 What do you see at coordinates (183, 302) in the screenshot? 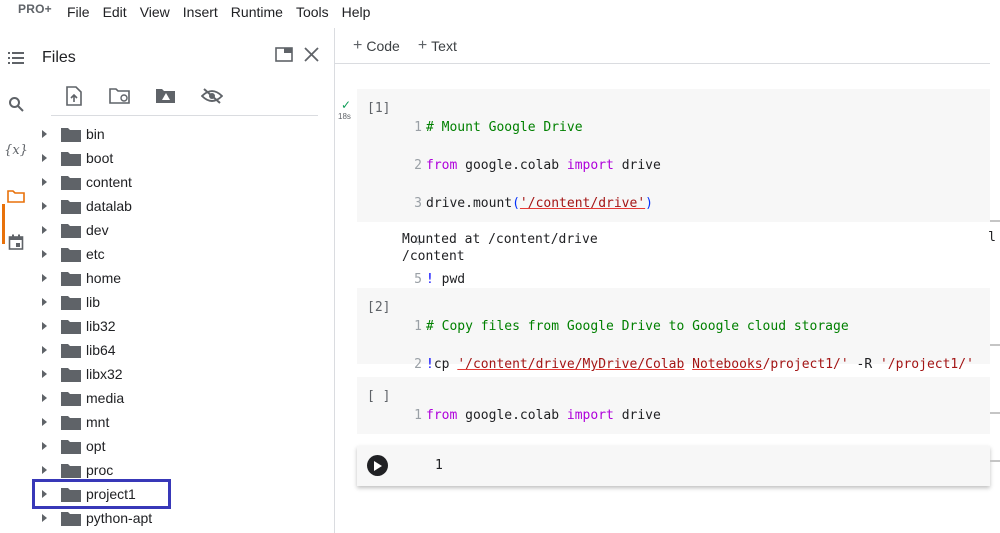
I see `file-tree-item-lib: lib` at bounding box center [183, 302].